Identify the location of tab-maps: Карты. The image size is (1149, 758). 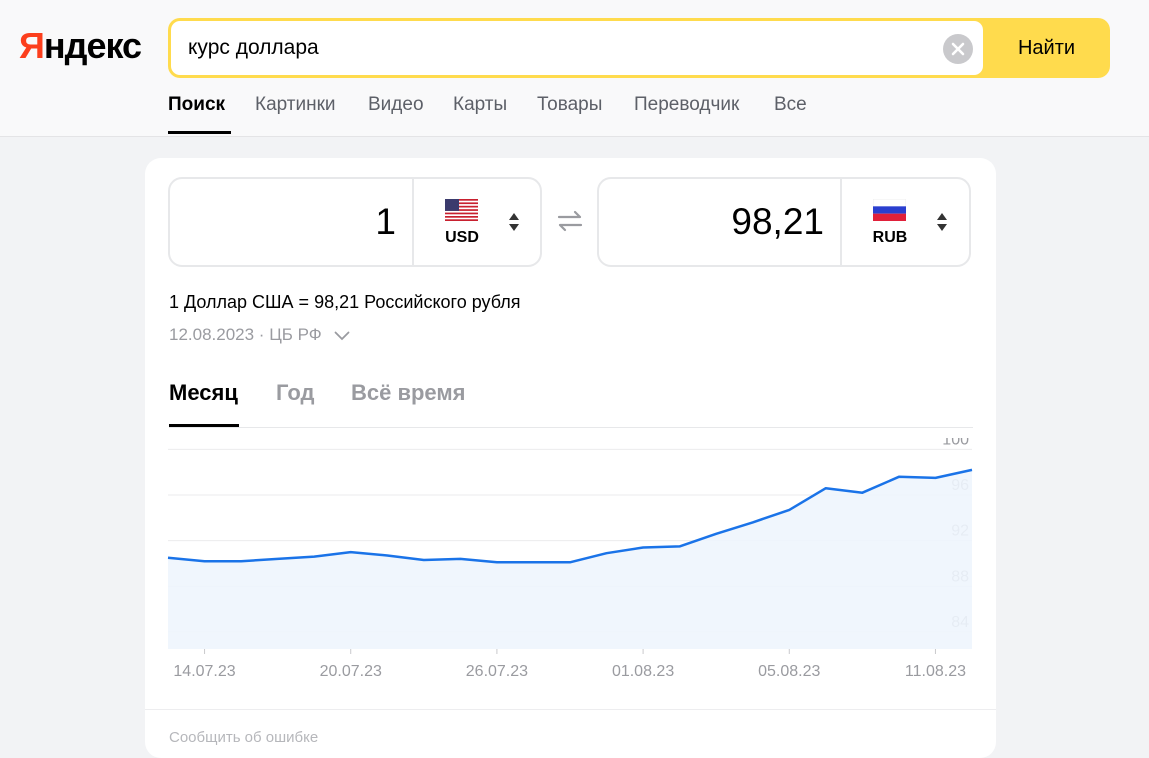
(480, 105).